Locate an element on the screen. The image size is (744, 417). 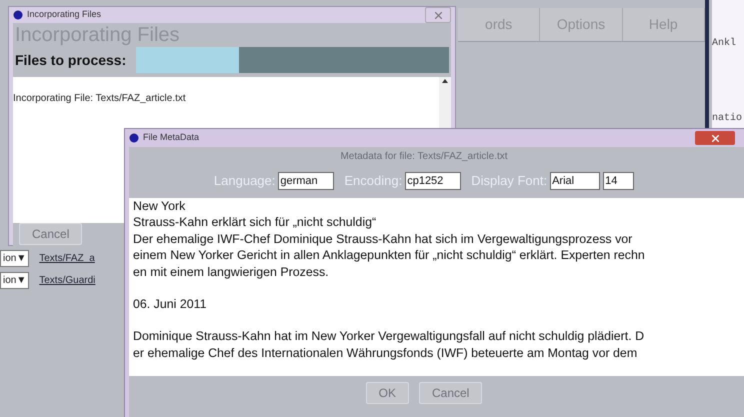
text-line: Strauss-Kahn erklärt sich für „nicht schuldig“ is located at coordinates (255, 222).